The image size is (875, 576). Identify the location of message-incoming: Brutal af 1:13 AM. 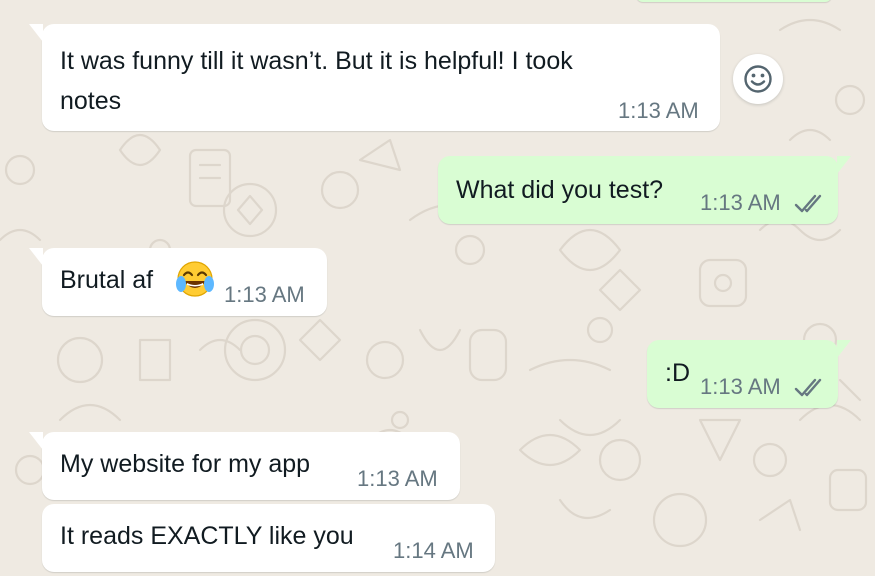
(178, 282).